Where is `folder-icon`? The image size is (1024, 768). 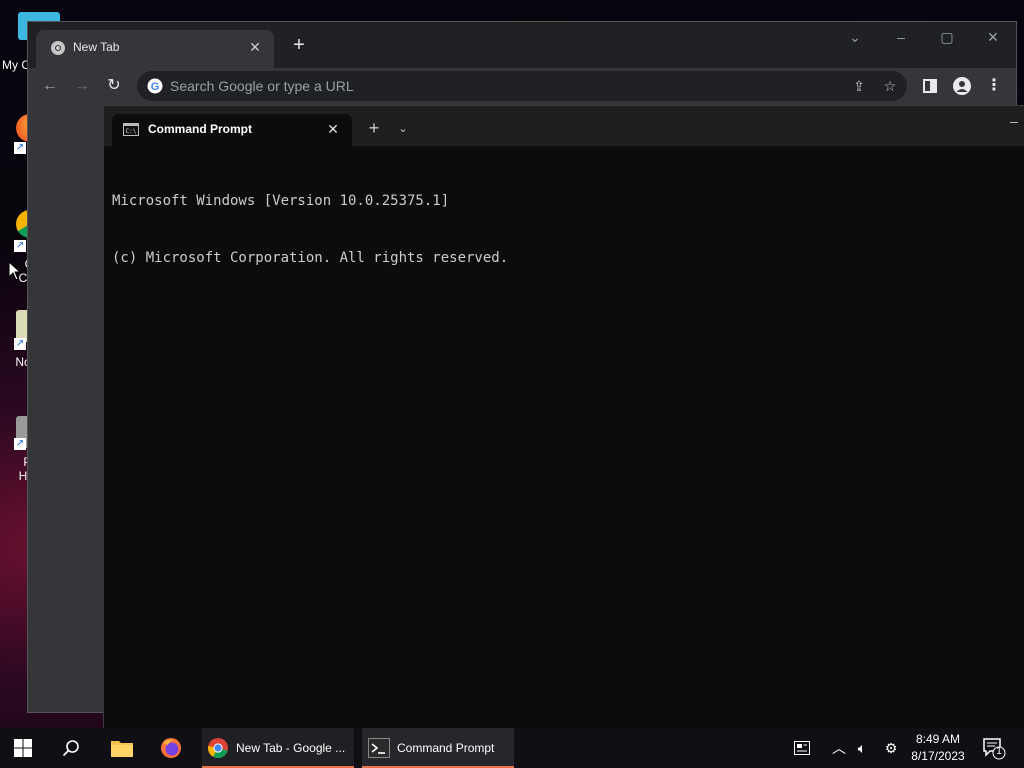
folder-icon is located at coordinates (122, 749).